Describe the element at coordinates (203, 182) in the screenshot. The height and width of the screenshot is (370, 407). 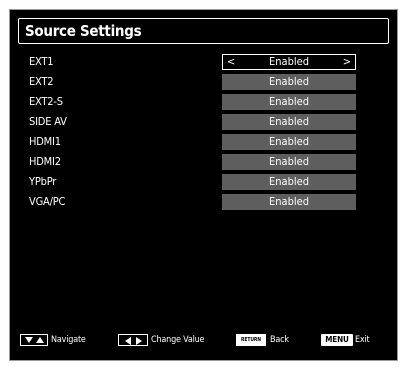
I see `source-row-ypbpr: YPbPr Enabled` at that location.